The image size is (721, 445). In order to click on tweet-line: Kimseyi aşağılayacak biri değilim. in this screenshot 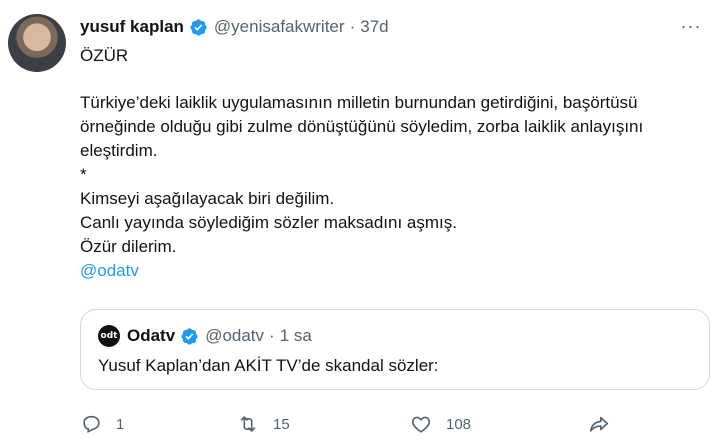, I will do `click(207, 198)`.